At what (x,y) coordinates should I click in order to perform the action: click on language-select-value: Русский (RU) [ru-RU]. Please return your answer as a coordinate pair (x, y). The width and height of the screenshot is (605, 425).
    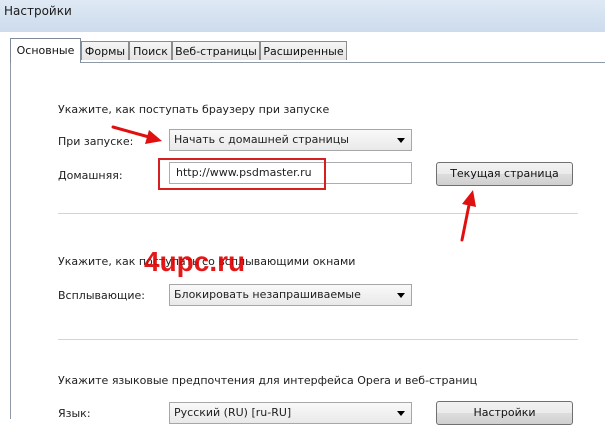
    Looking at the image, I should click on (233, 412).